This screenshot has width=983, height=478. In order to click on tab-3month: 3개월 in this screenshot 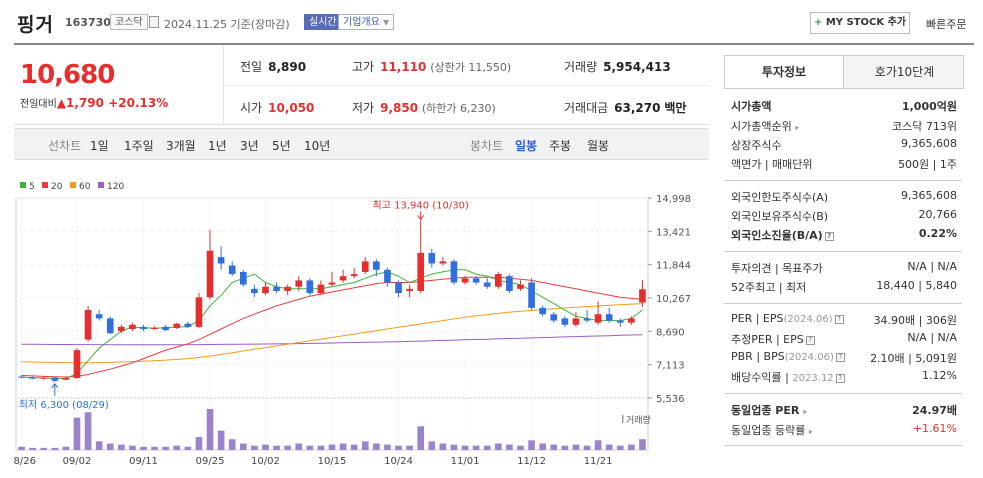, I will do `click(181, 145)`.